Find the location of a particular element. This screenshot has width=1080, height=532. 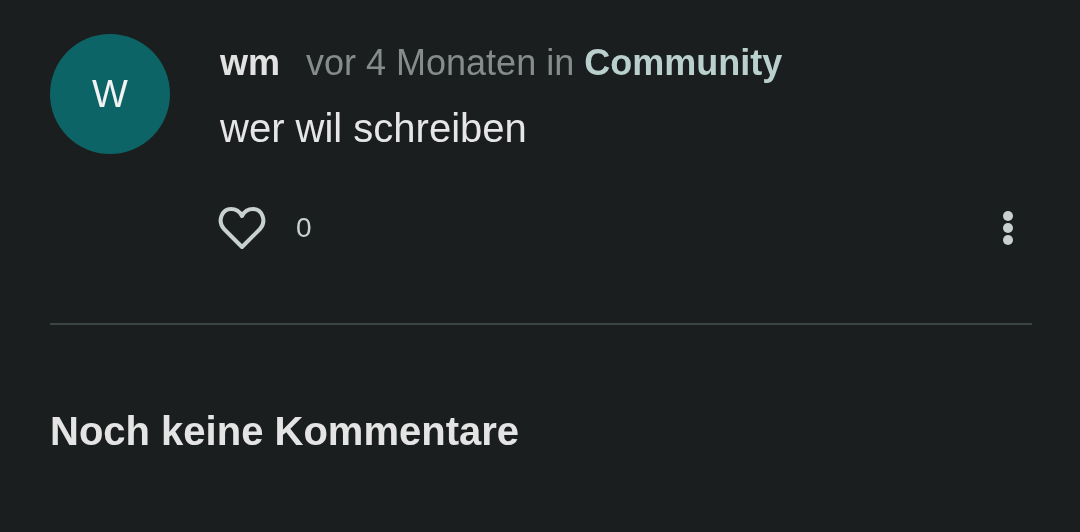

more-icon is located at coordinates (1008, 228).